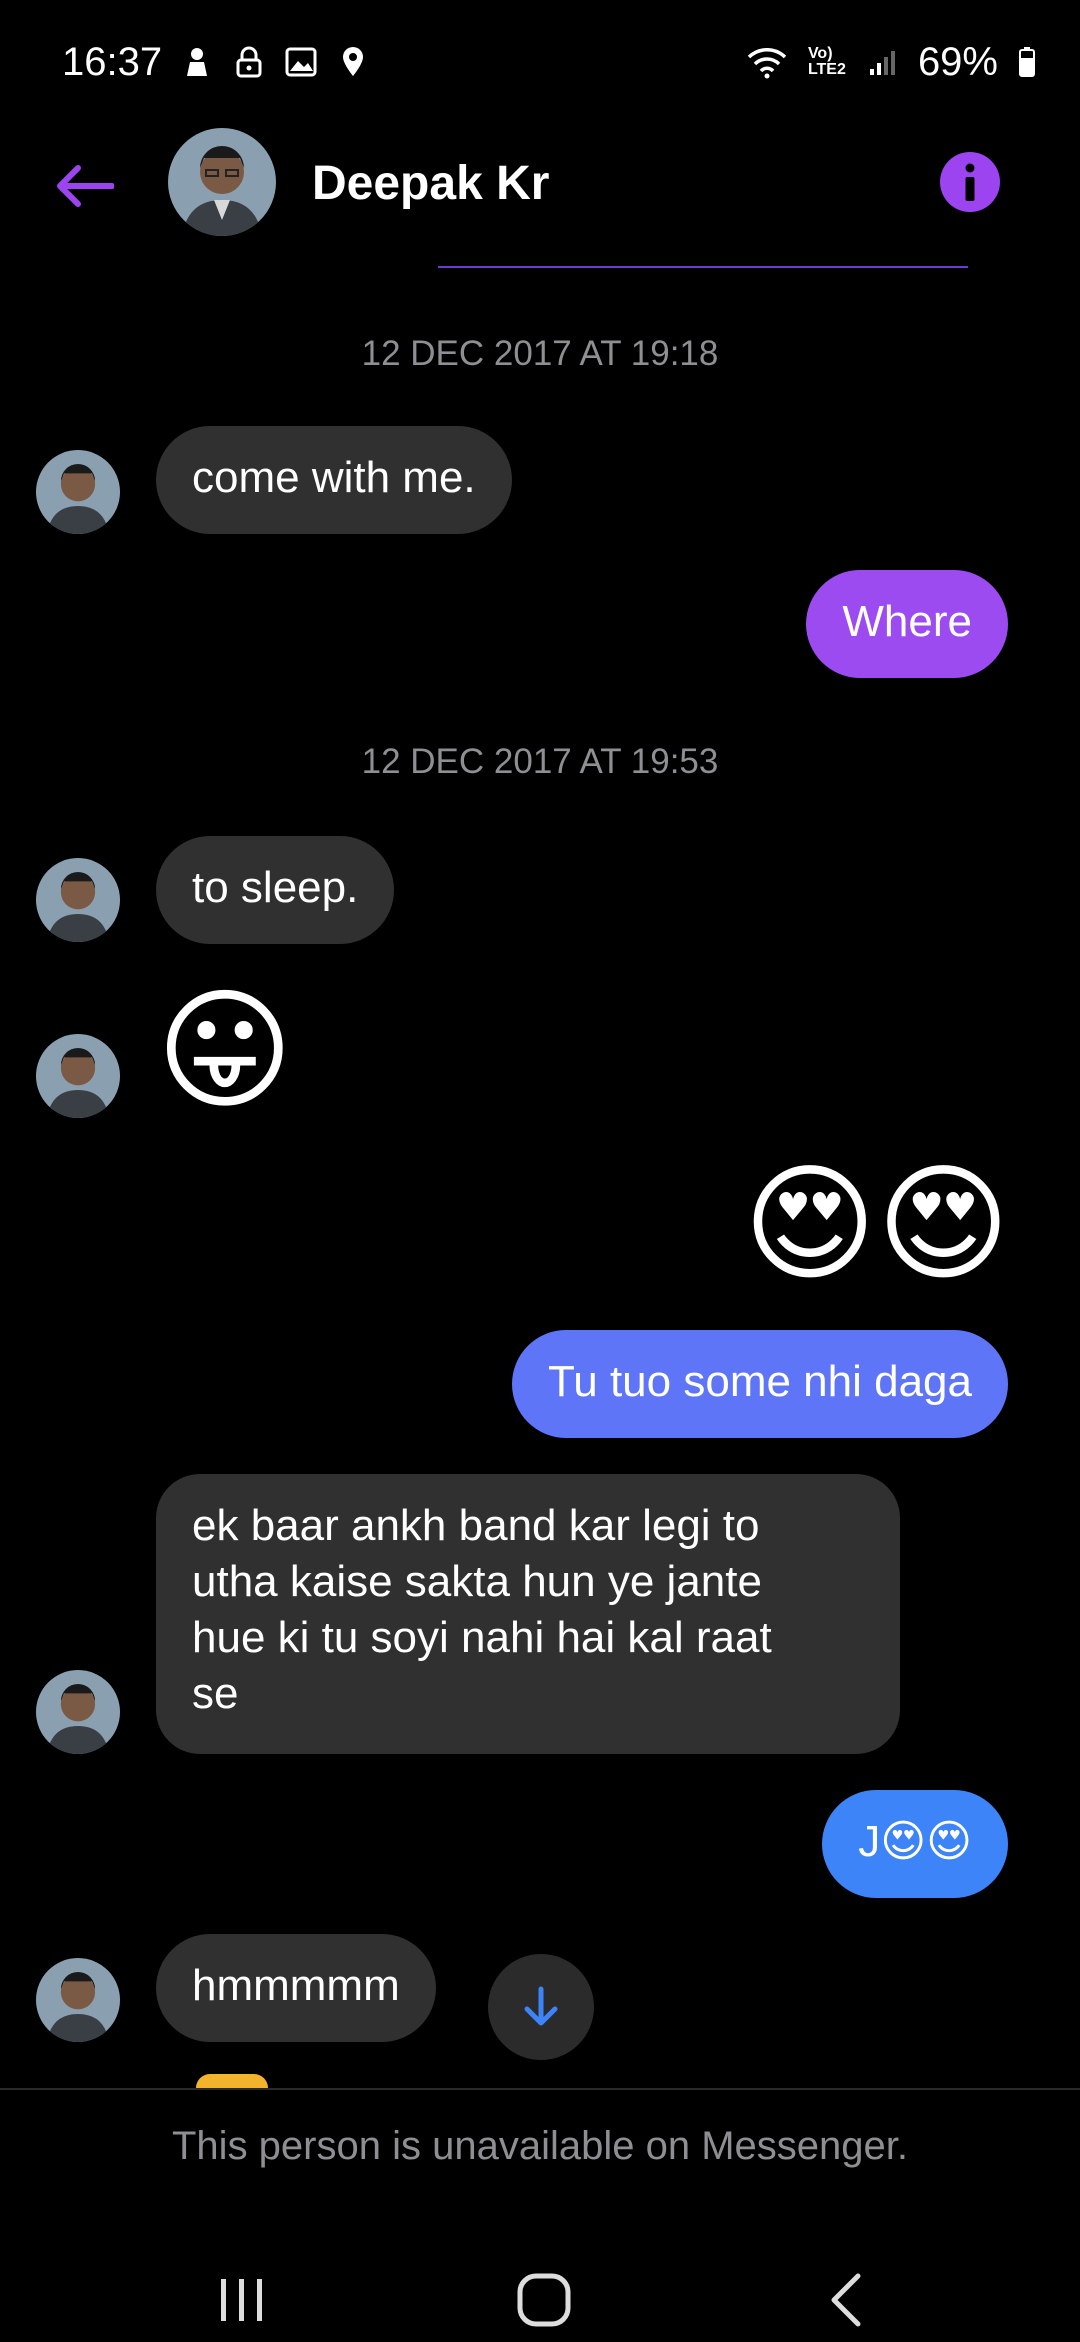  What do you see at coordinates (197, 62) in the screenshot?
I see `ghost-icon` at bounding box center [197, 62].